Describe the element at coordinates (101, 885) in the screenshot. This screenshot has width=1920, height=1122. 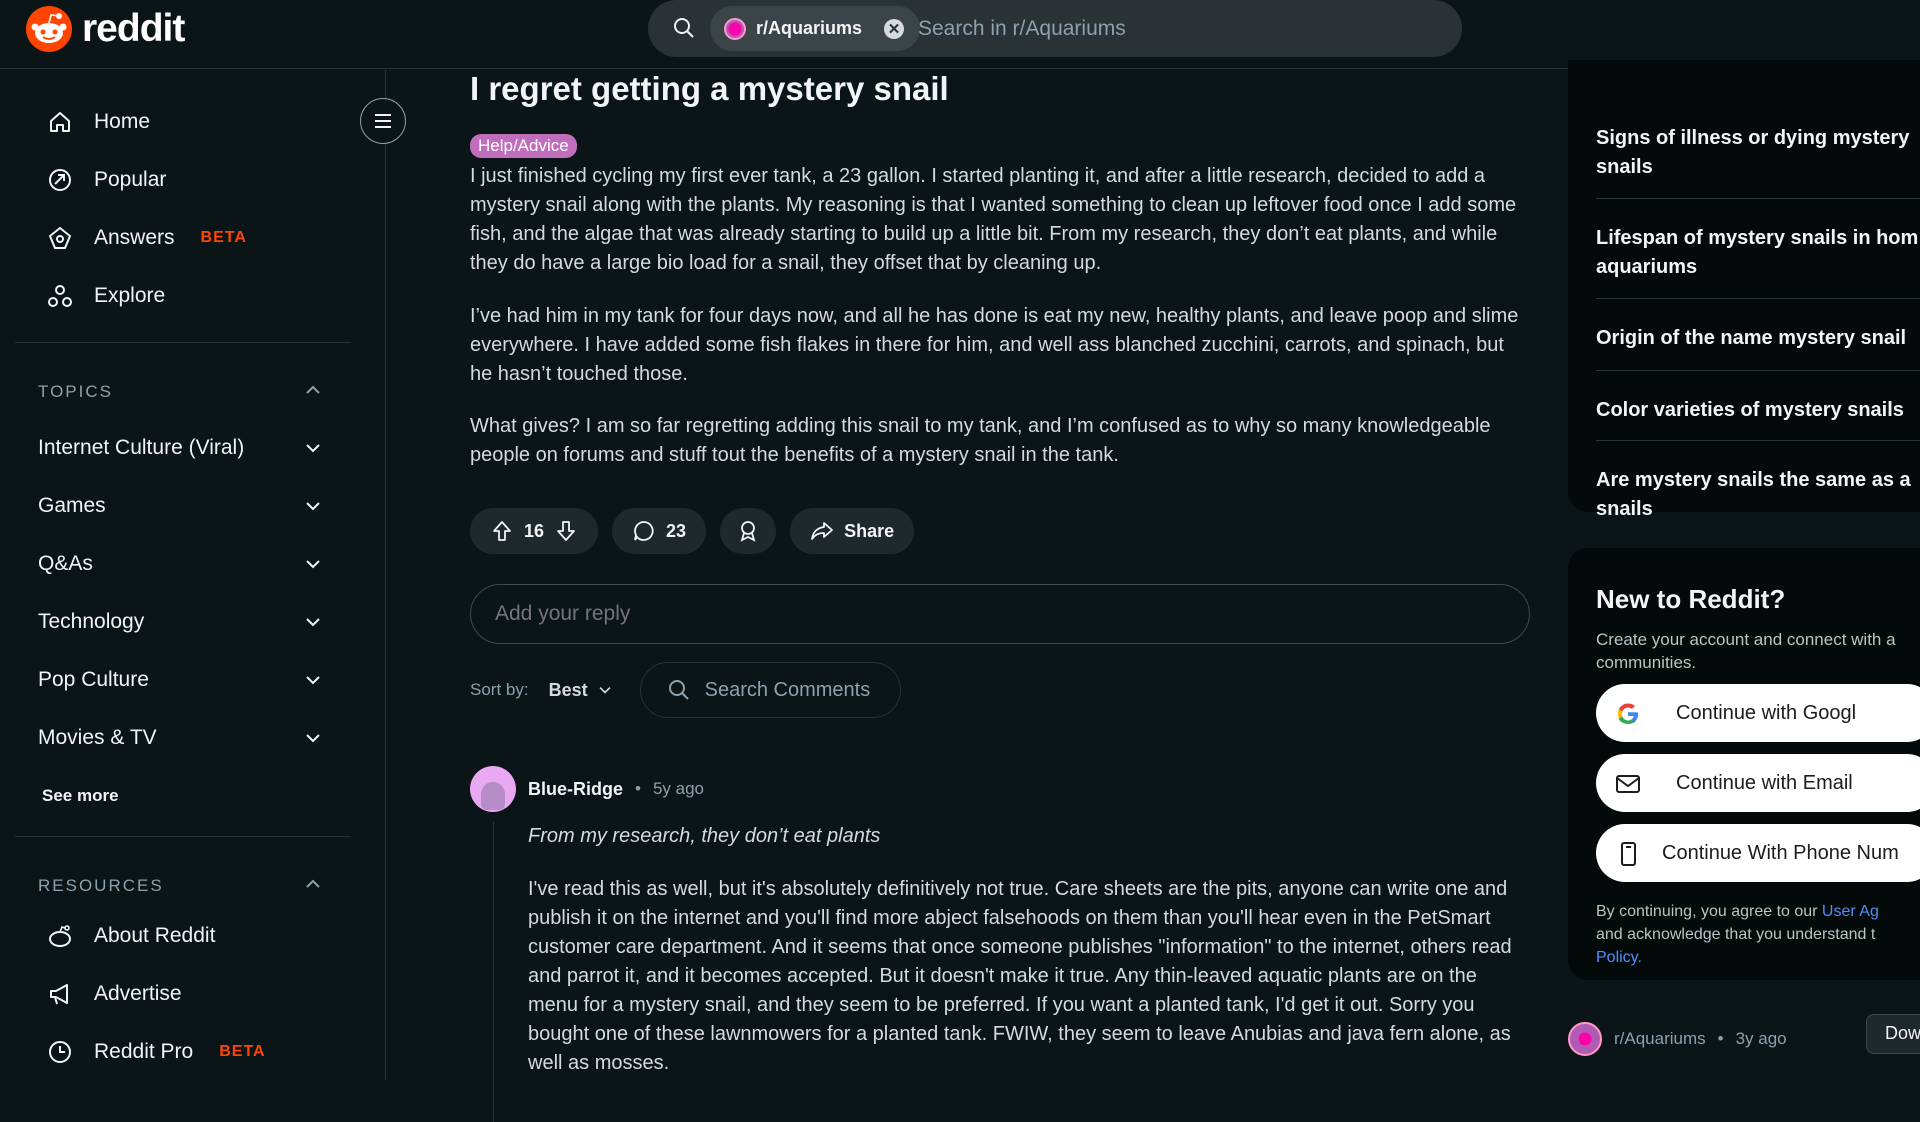
I see `resources-heading: RESOURCES` at that location.